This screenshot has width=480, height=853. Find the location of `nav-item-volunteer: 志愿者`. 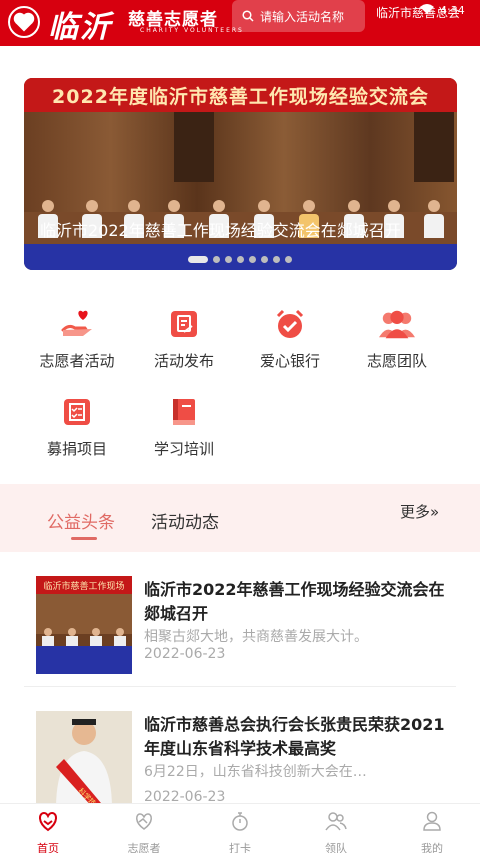

nav-item-volunteer: 志愿者 is located at coordinates (144, 828).